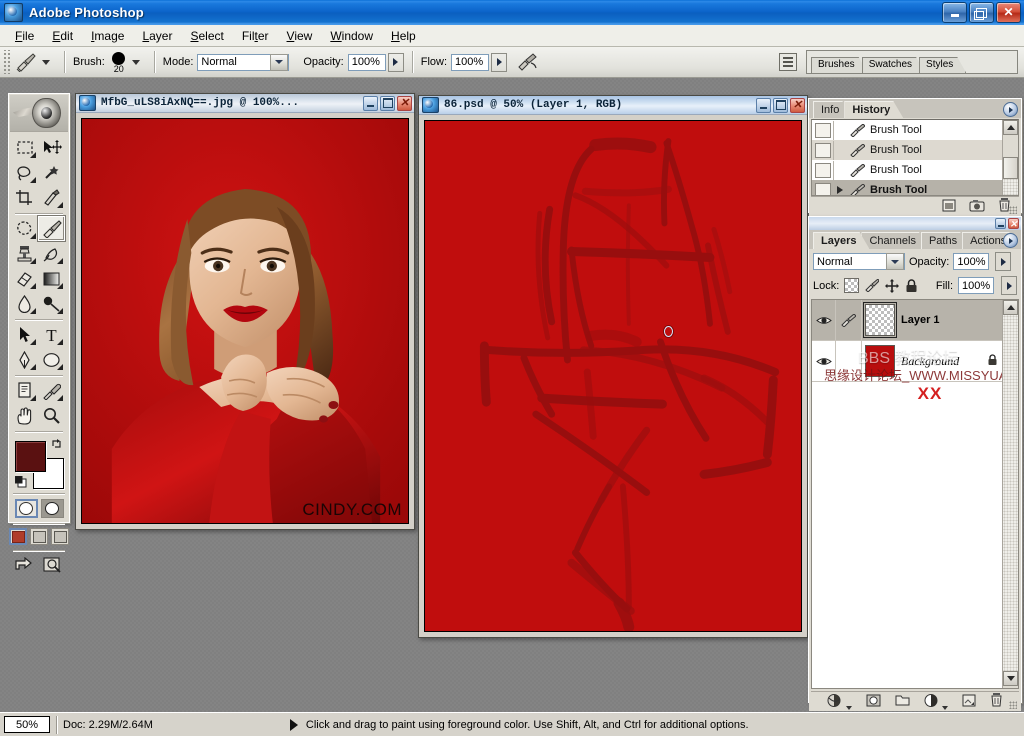 The width and height of the screenshot is (1024, 736). What do you see at coordinates (6, 62) in the screenshot?
I see `options-bar-grip` at bounding box center [6, 62].